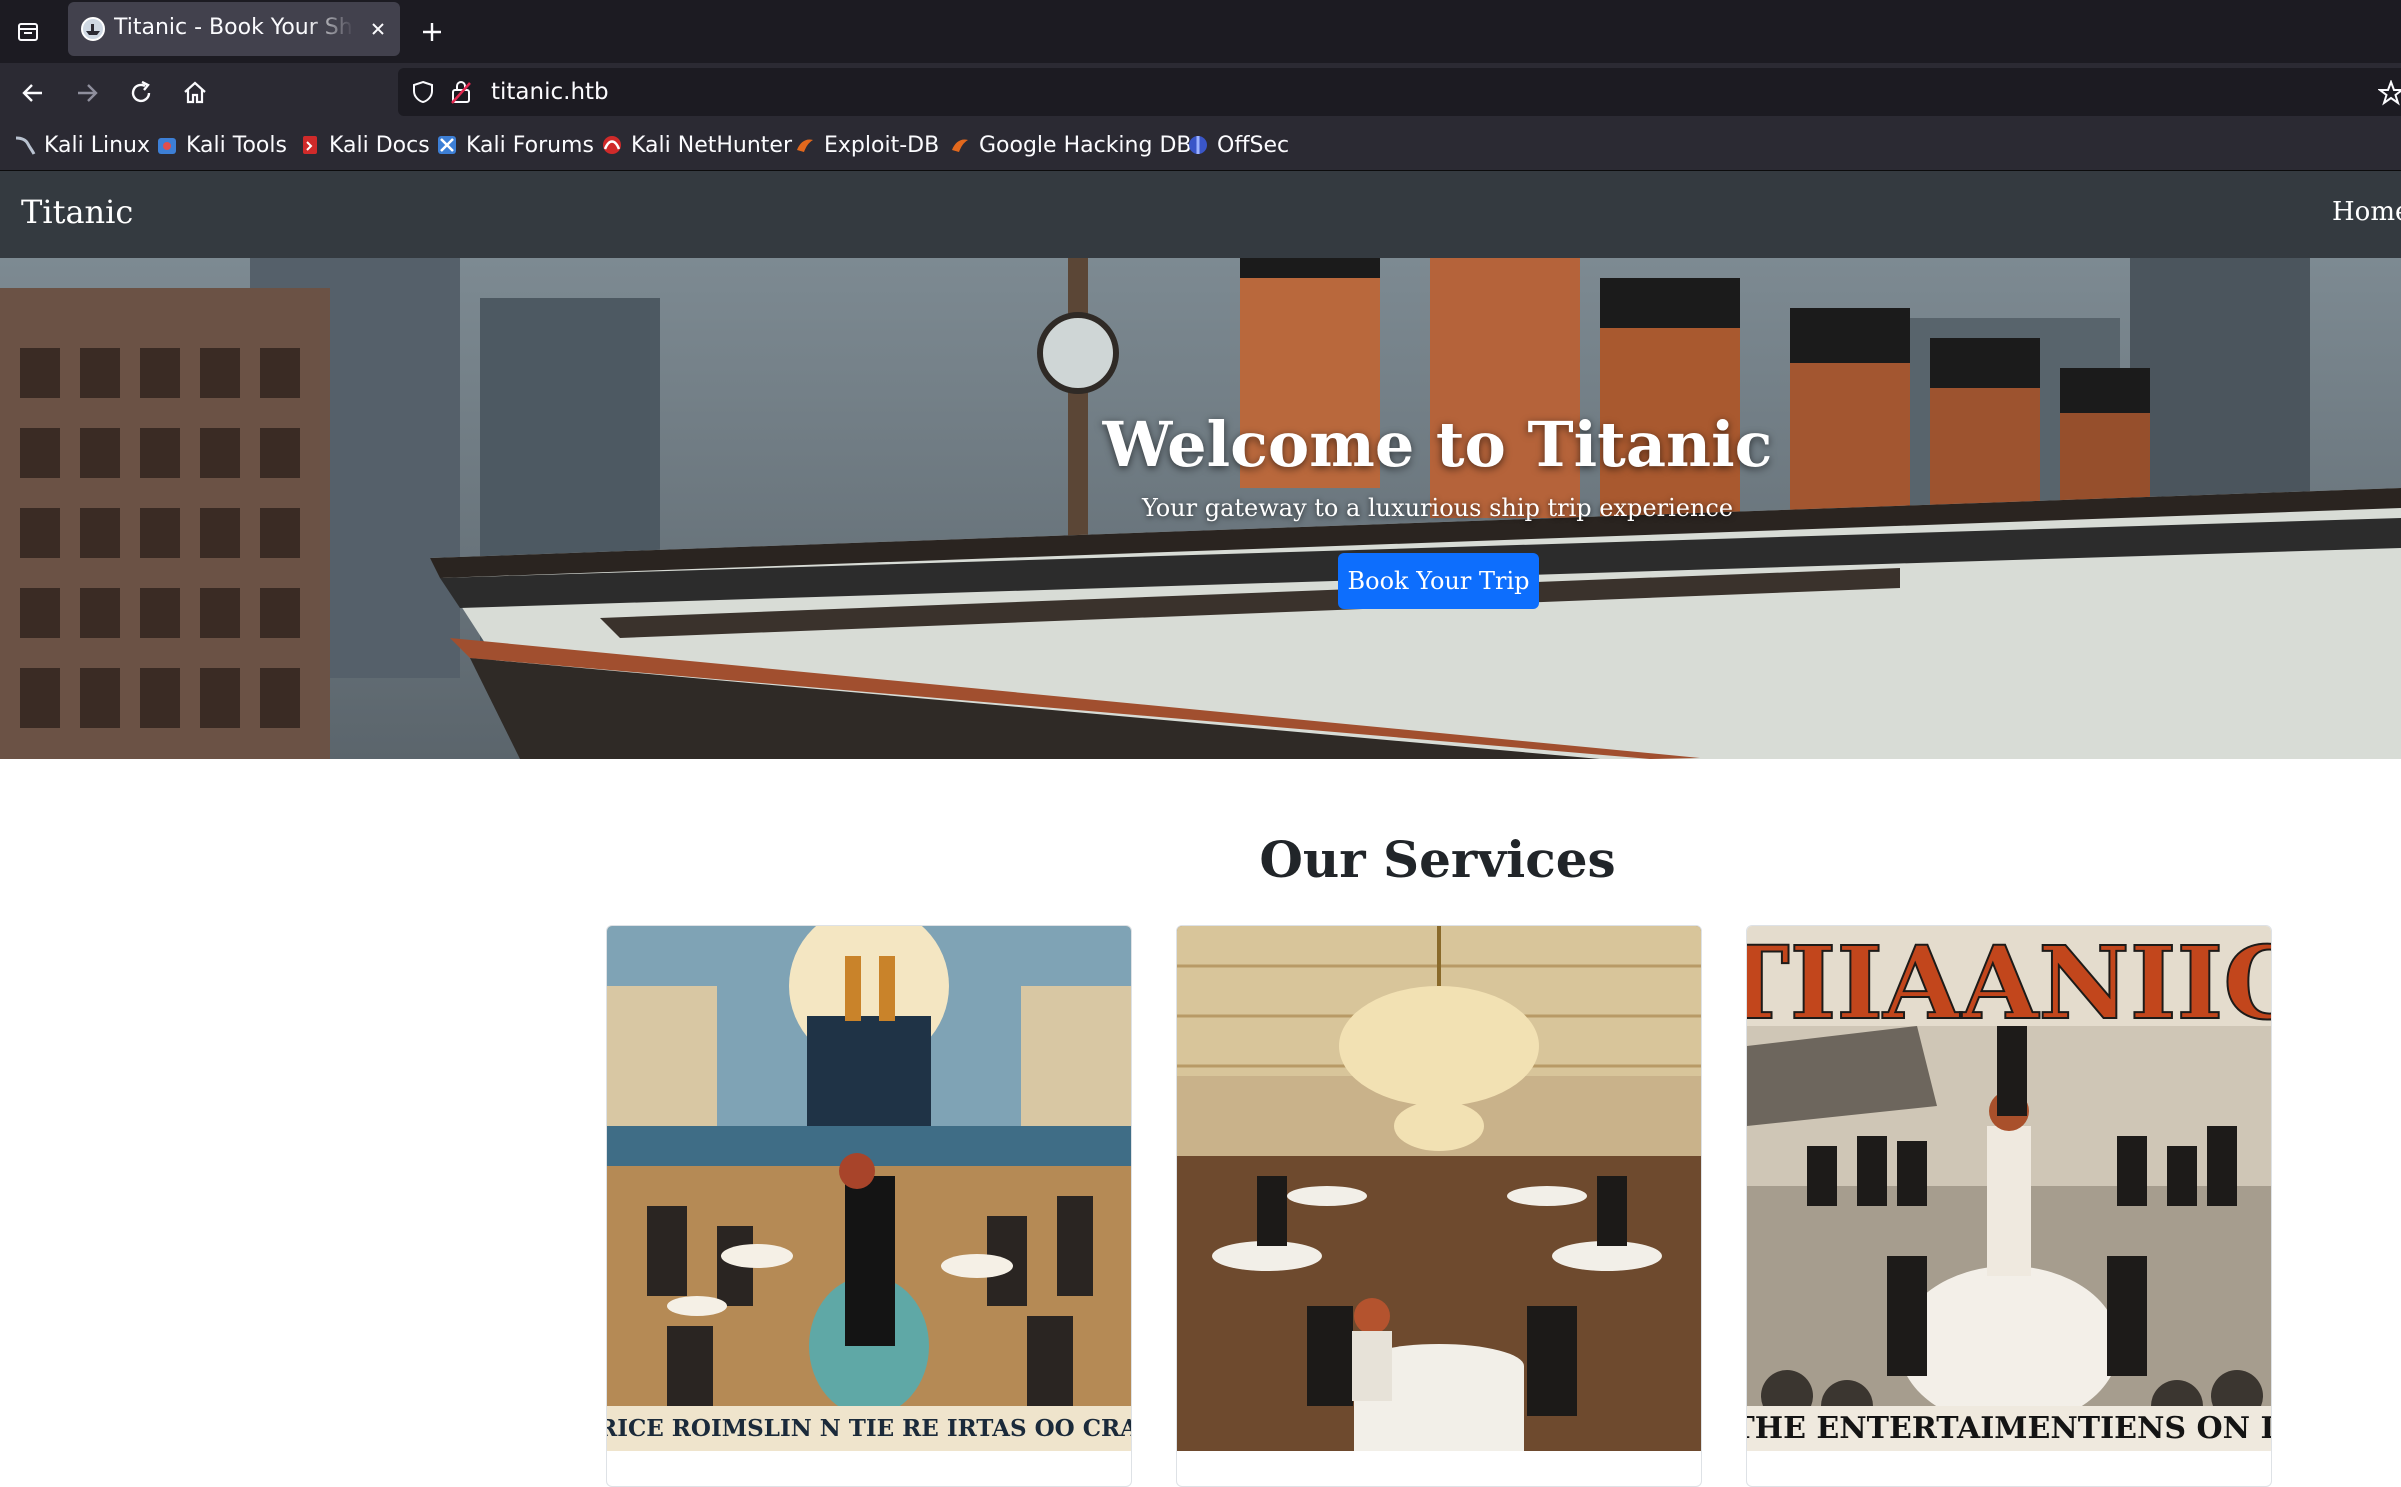 The image size is (2401, 1487). Describe the element at coordinates (866, 145) in the screenshot. I see `bookmark-exploit-db: Exploit-DB` at that location.